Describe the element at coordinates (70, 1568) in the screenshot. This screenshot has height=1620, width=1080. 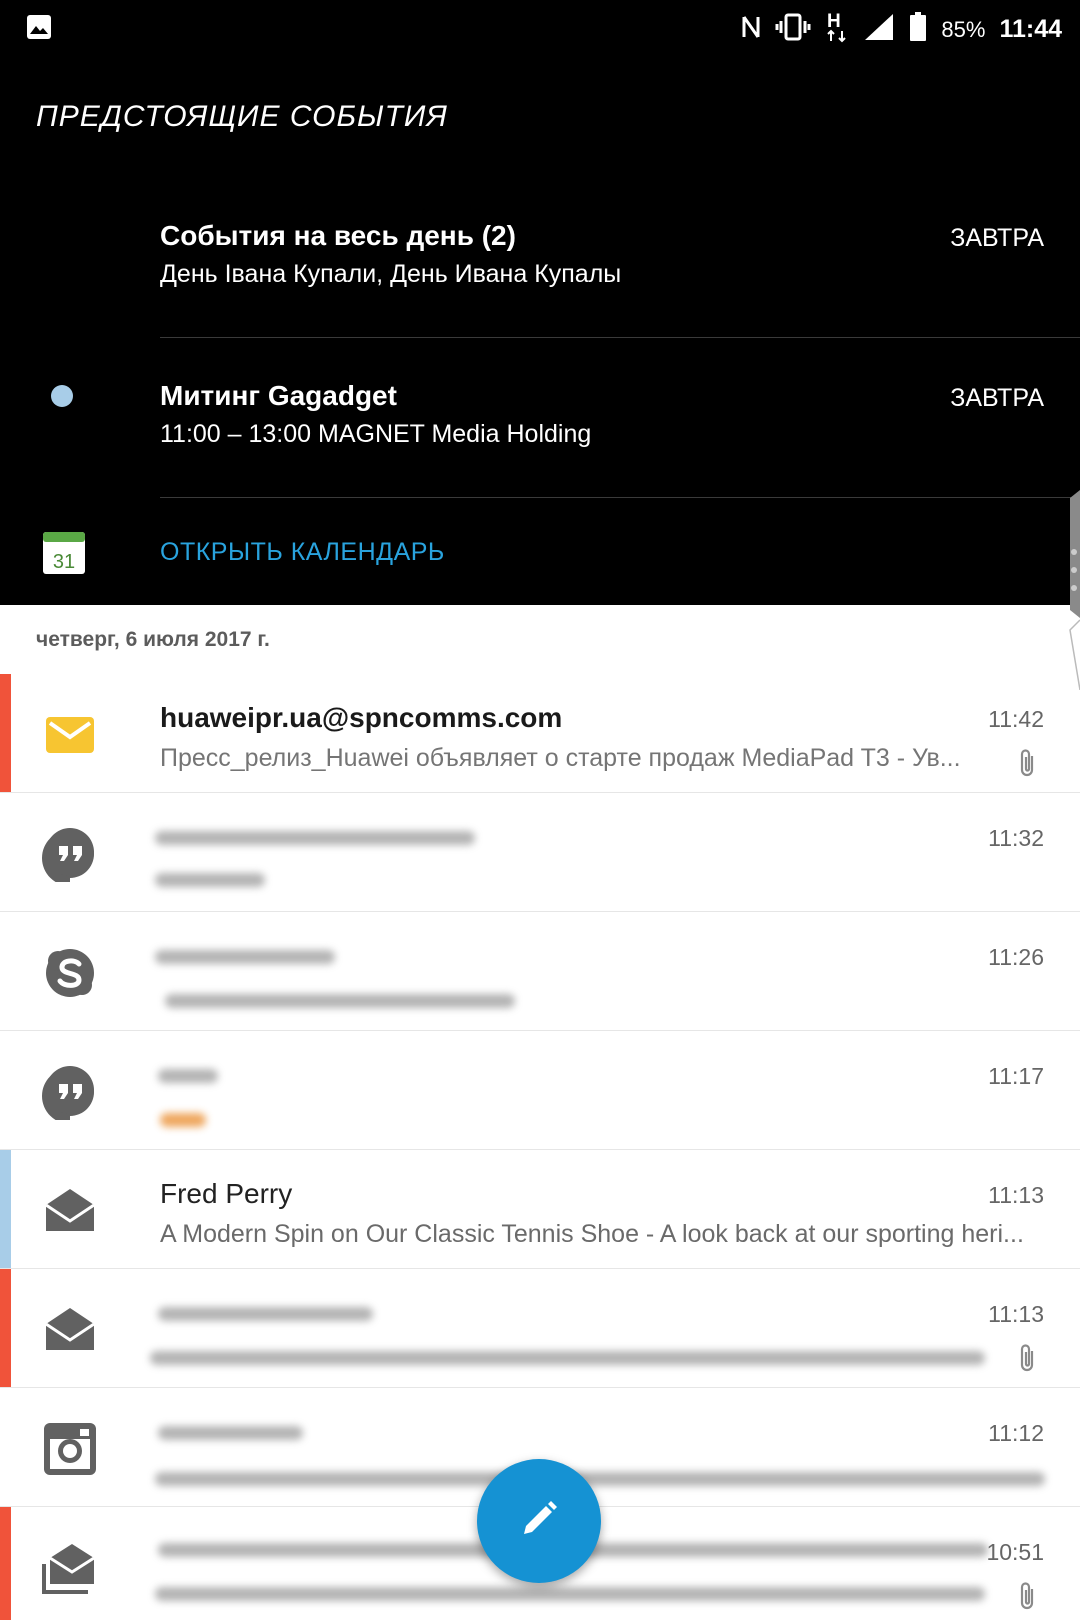
I see `stacked-envelope-icon` at that location.